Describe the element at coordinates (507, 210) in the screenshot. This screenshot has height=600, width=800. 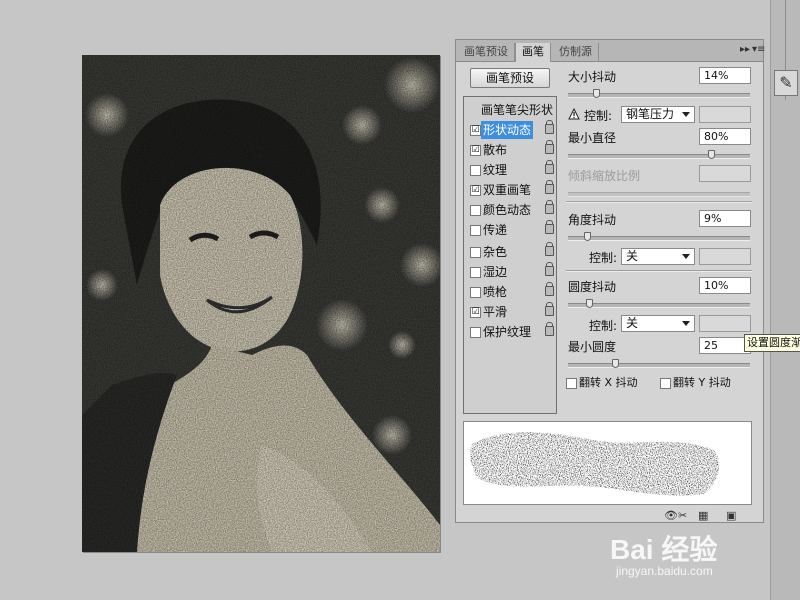
I see `brush-option-label: 颜色动态` at that location.